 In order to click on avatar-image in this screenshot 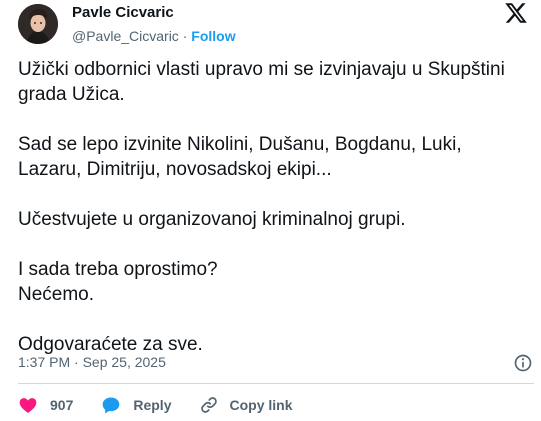, I will do `click(38, 24)`.